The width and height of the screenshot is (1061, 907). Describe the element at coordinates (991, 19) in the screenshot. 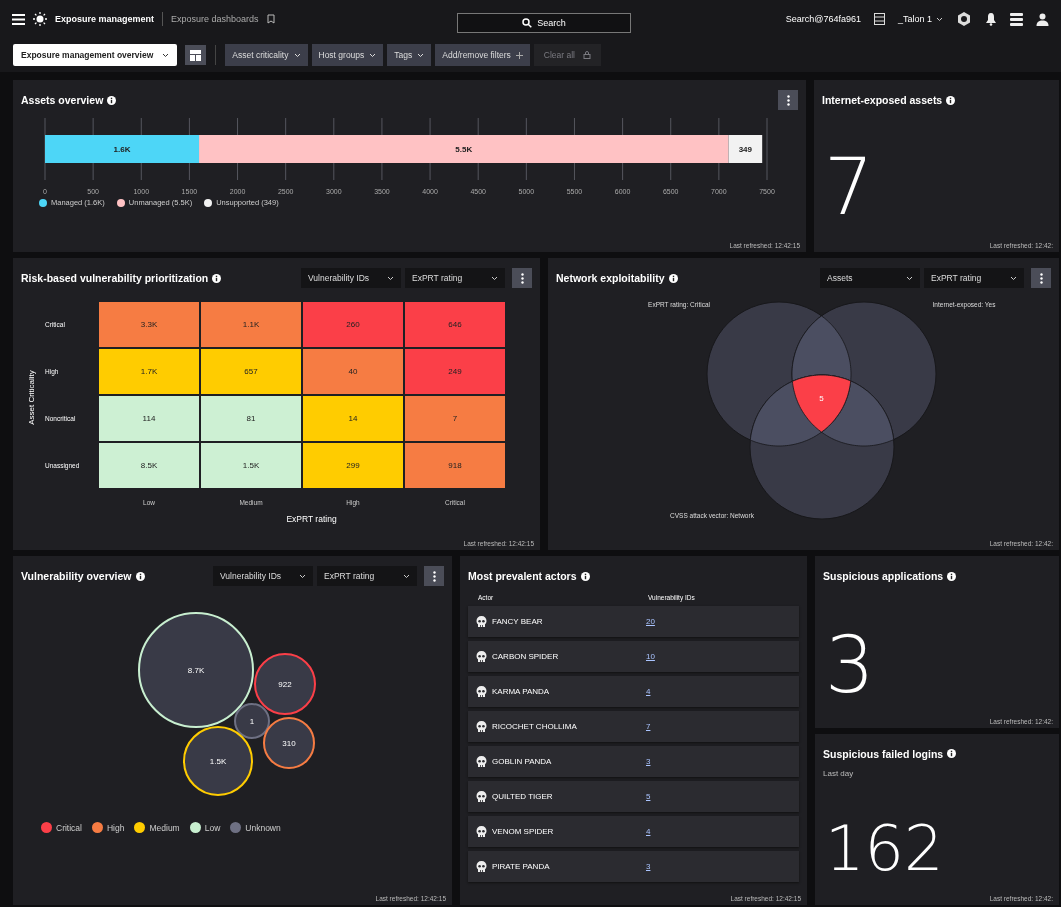

I see `bell-icon` at that location.